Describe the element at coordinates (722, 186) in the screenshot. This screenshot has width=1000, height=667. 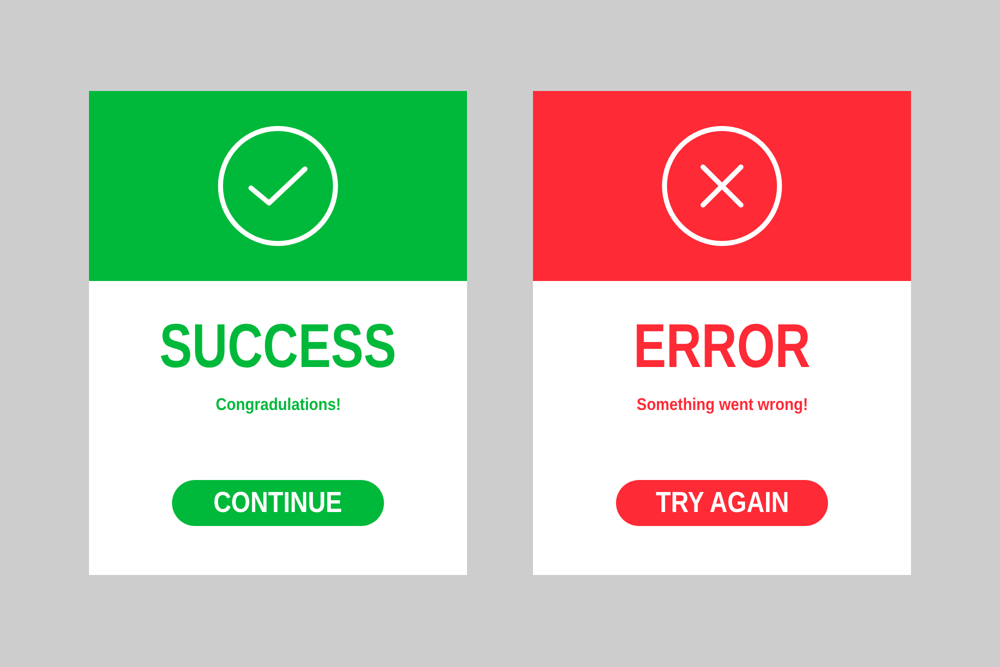
I see `cross-circle-icon` at that location.